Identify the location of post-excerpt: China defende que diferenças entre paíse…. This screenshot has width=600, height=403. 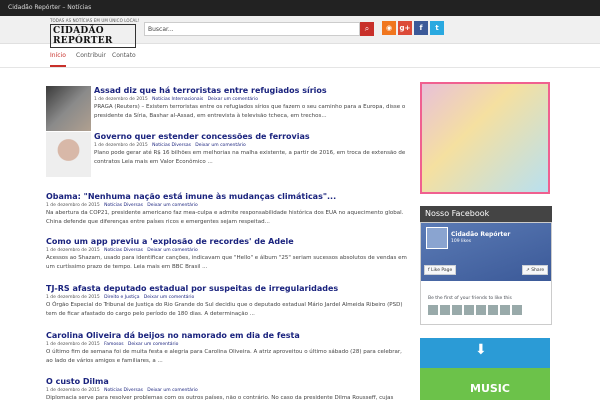
(158, 222).